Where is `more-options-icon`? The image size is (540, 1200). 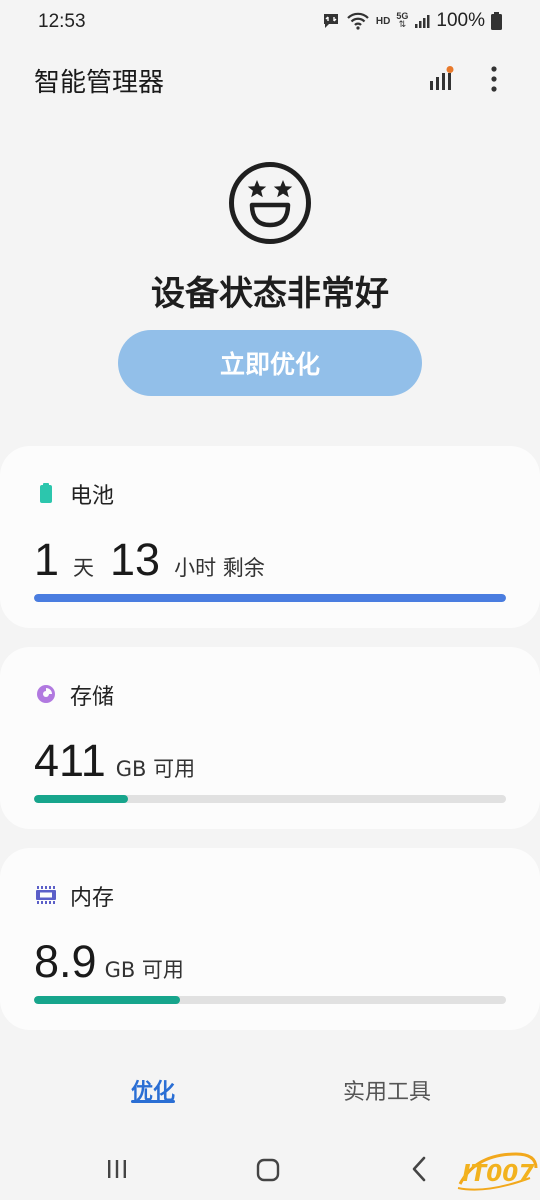 more-options-icon is located at coordinates (494, 79).